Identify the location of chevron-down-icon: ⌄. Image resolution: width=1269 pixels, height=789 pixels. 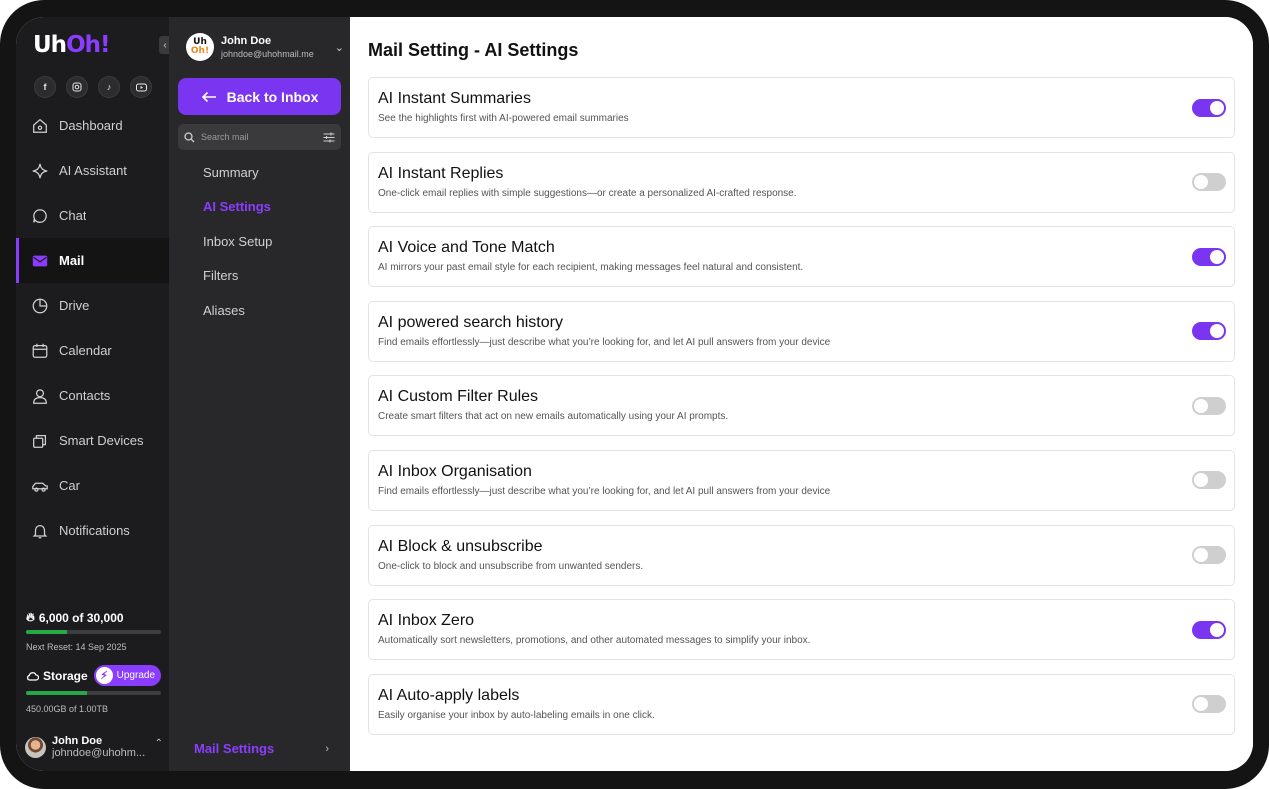
(339, 47).